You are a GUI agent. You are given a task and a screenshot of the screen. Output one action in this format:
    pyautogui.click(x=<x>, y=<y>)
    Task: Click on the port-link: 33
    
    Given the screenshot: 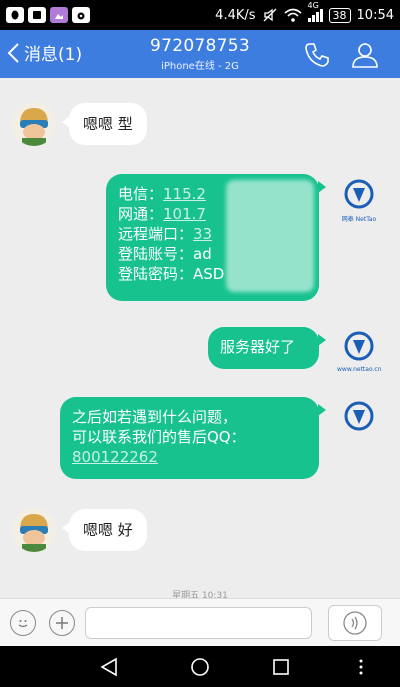 What is the action you would take?
    pyautogui.click(x=202, y=234)
    